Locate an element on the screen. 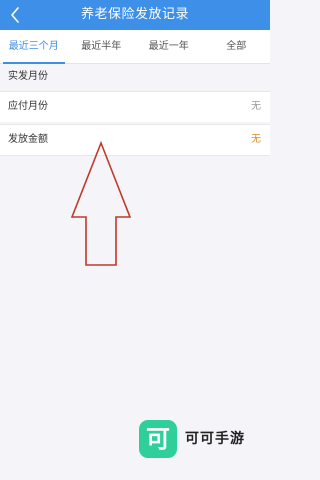 This screenshot has width=320, height=480. row-label: 发放金额 is located at coordinates (28, 139).